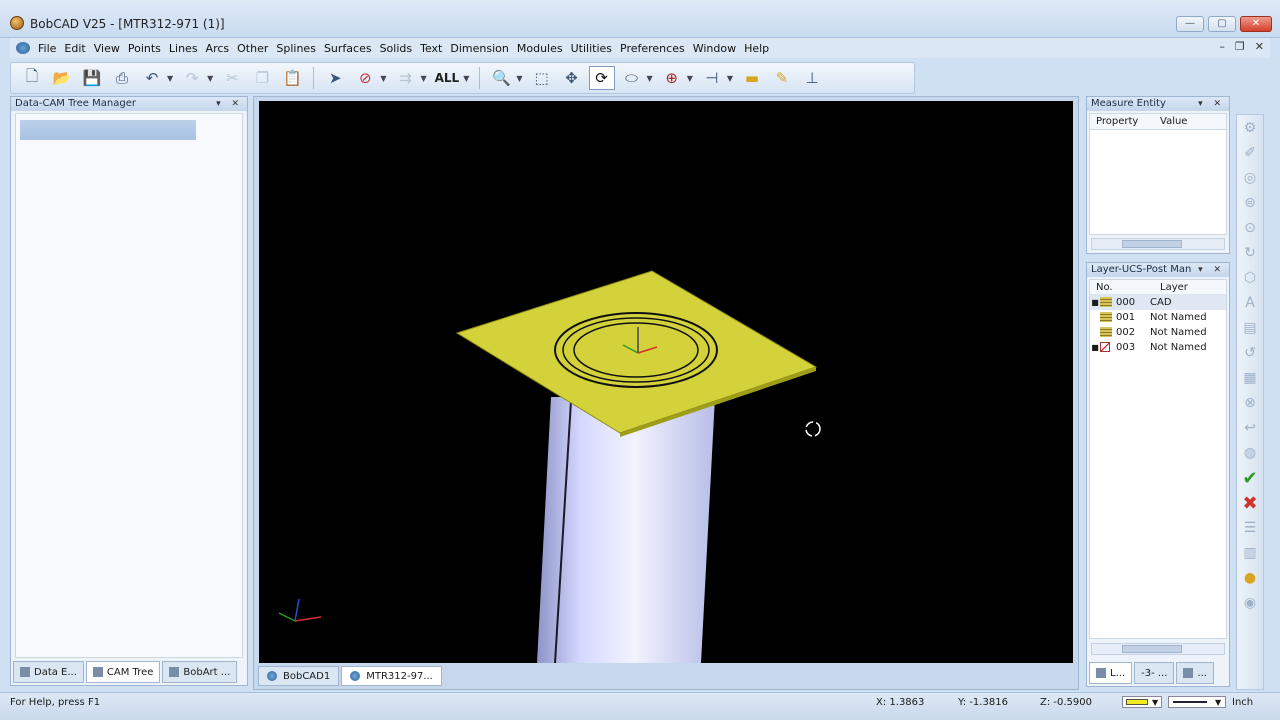  I want to click on mdi-minimize-button: –, so click(1222, 46).